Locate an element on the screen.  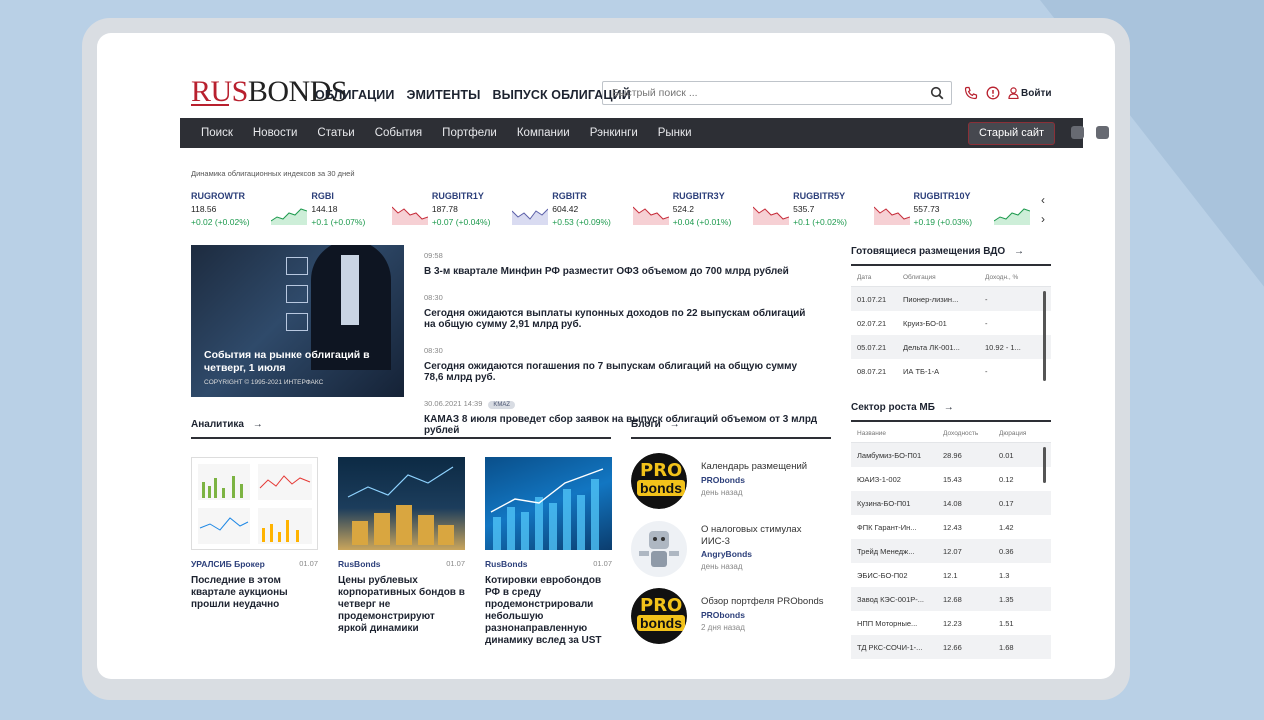
old-site-button: Старый сайт is located at coordinates (1012, 133).